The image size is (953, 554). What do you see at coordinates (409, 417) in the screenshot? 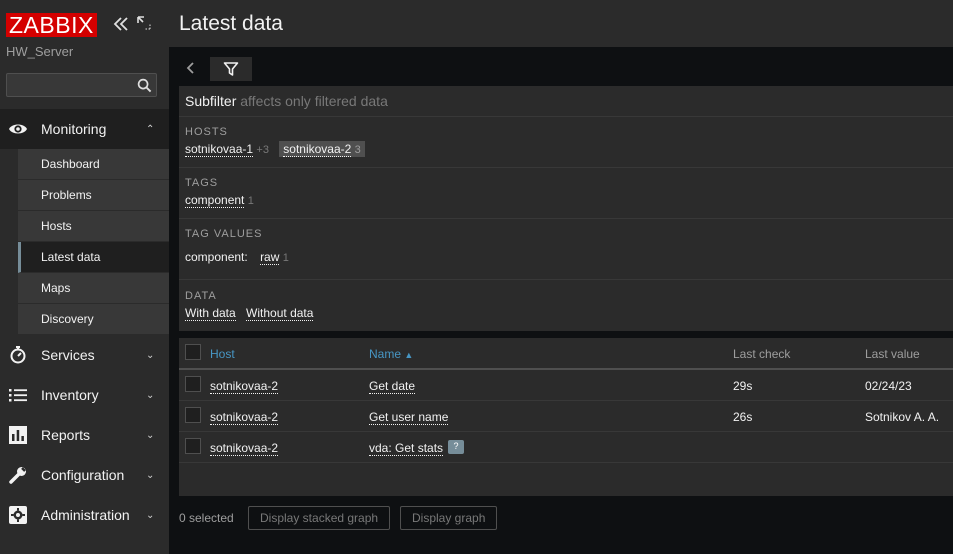
I see `row-item-name-link: Get user name` at bounding box center [409, 417].